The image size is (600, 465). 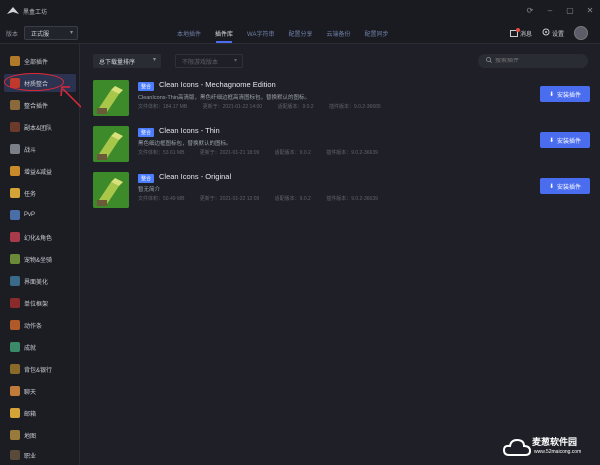 I want to click on plugin-name: Clean Icons - Original, so click(x=195, y=176).